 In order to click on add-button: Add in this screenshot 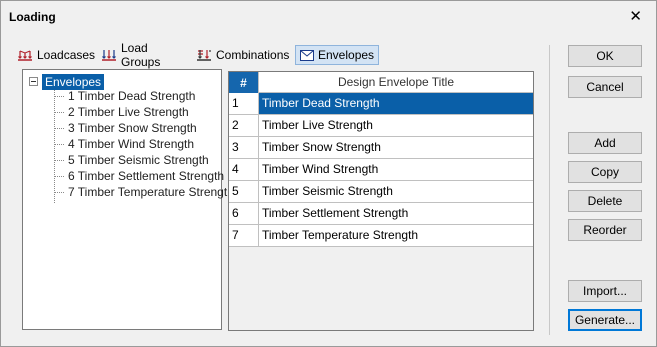, I will do `click(605, 143)`.